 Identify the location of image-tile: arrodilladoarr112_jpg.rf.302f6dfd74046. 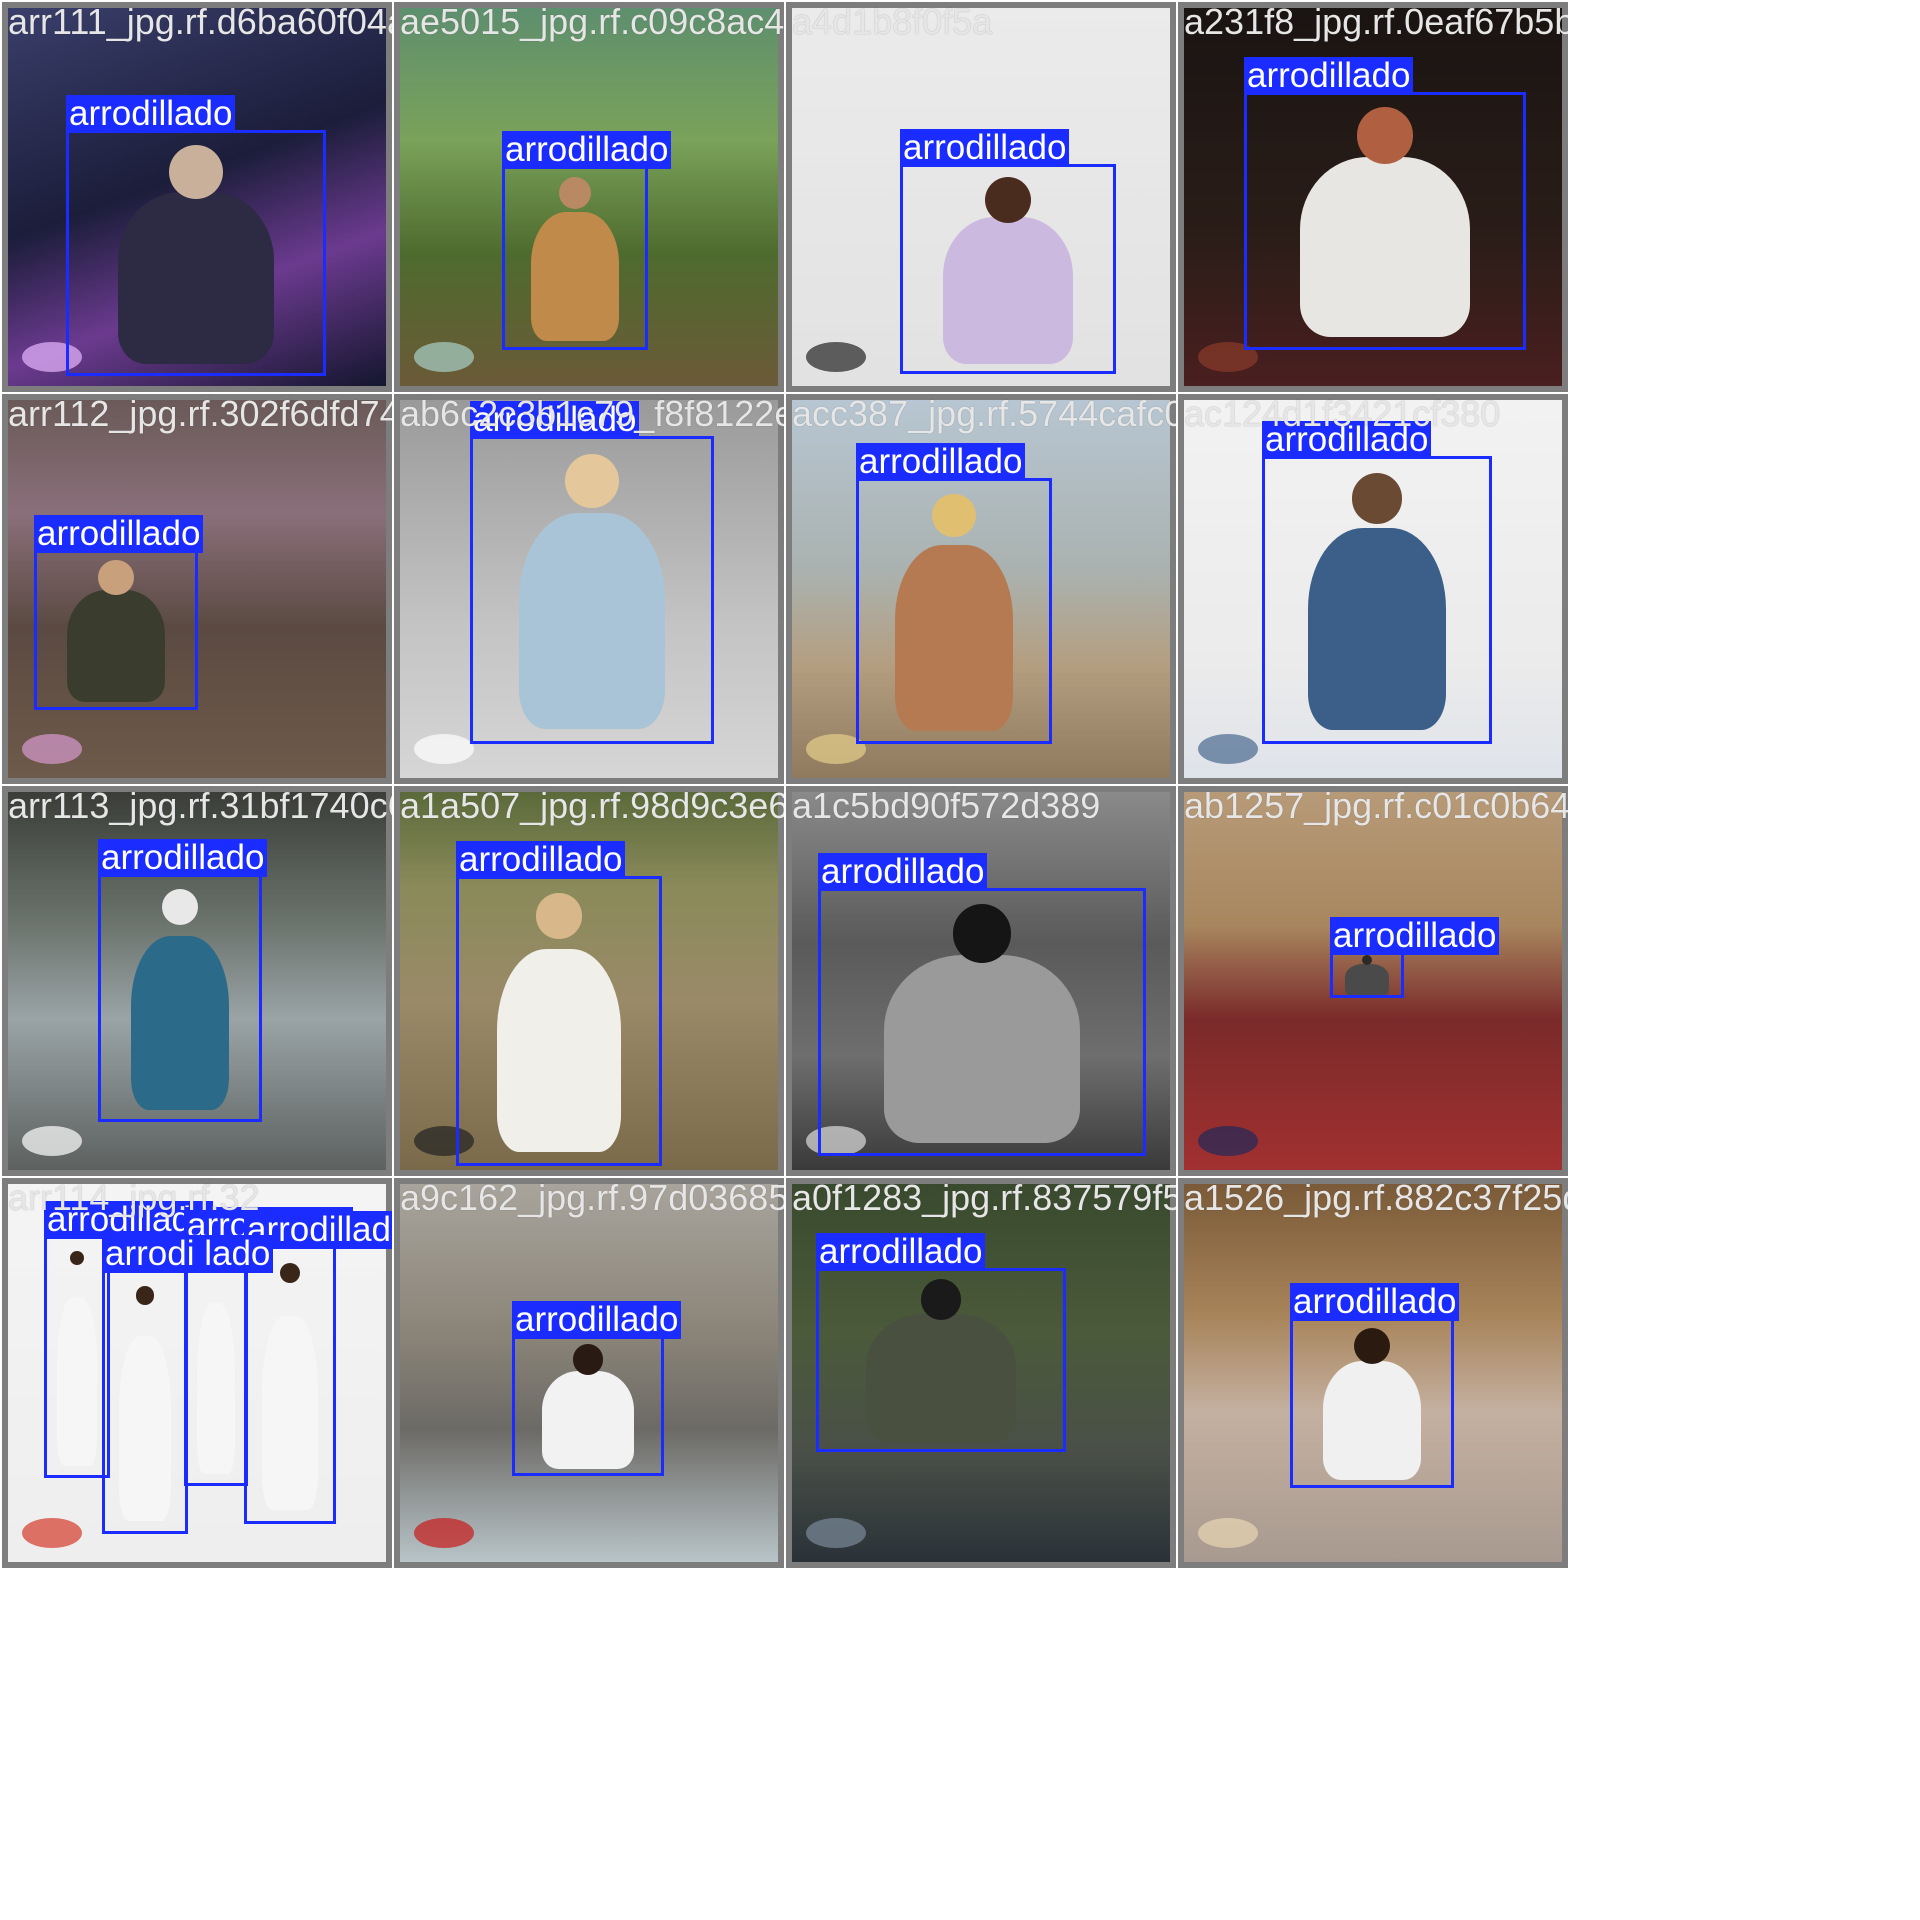
(197, 589).